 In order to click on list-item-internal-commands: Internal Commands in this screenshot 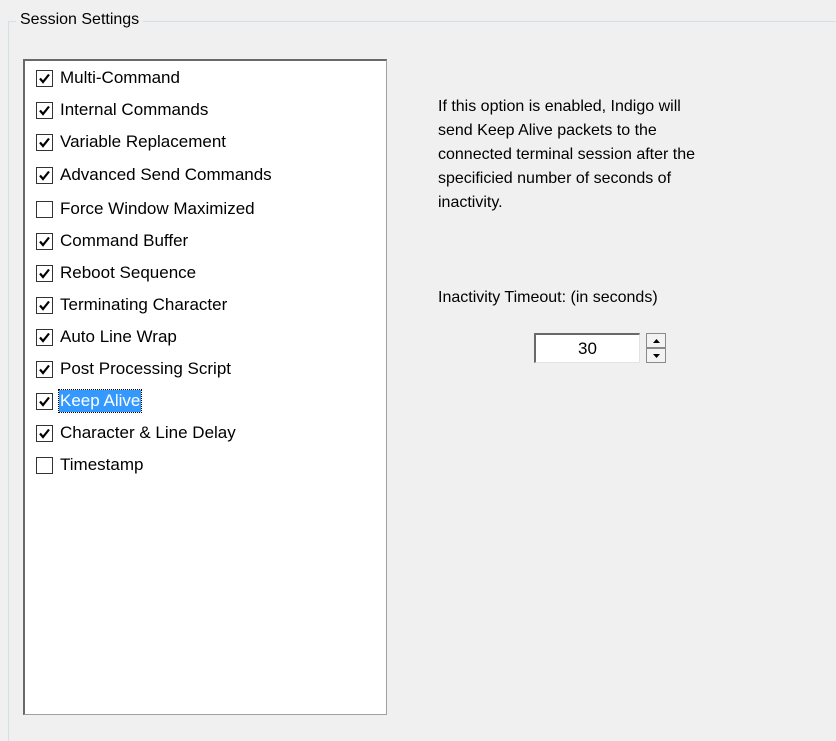, I will do `click(122, 110)`.